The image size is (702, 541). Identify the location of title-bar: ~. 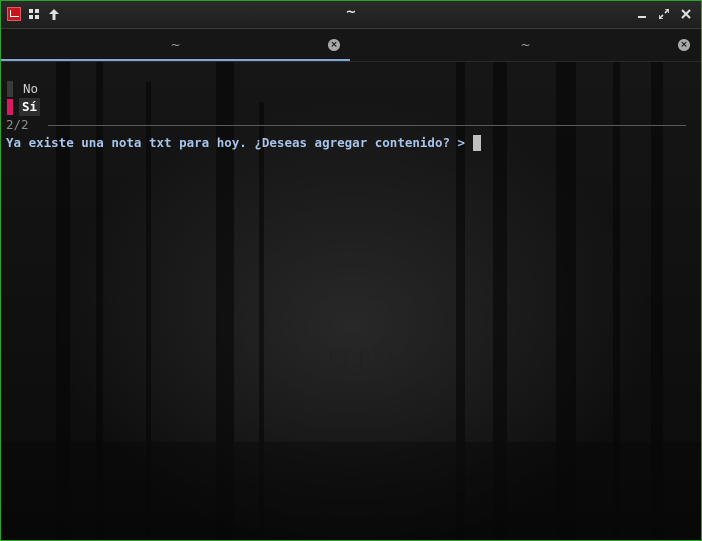
(351, 15).